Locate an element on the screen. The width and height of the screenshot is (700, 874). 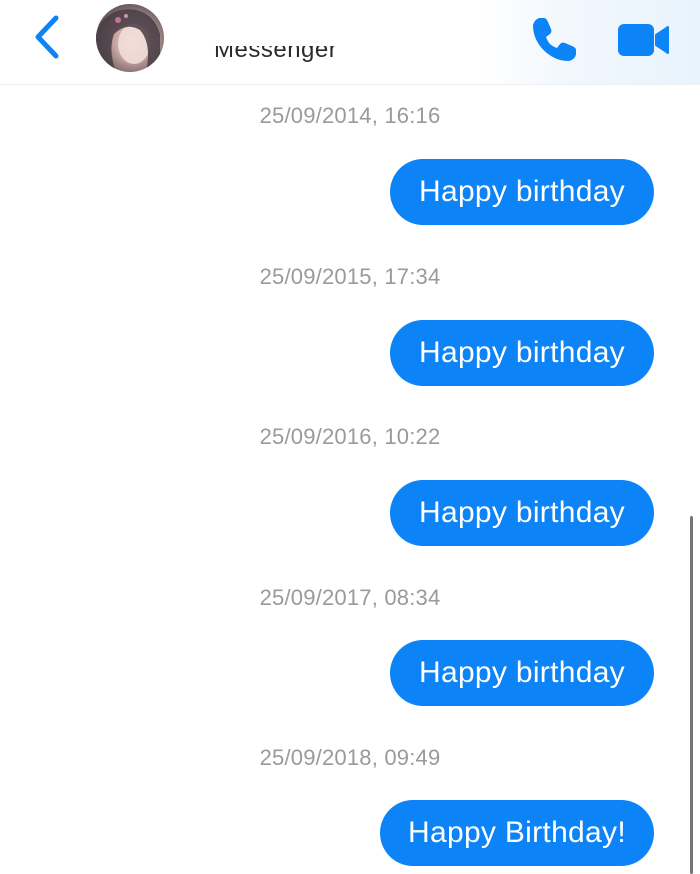
phone-icon is located at coordinates (554, 39).